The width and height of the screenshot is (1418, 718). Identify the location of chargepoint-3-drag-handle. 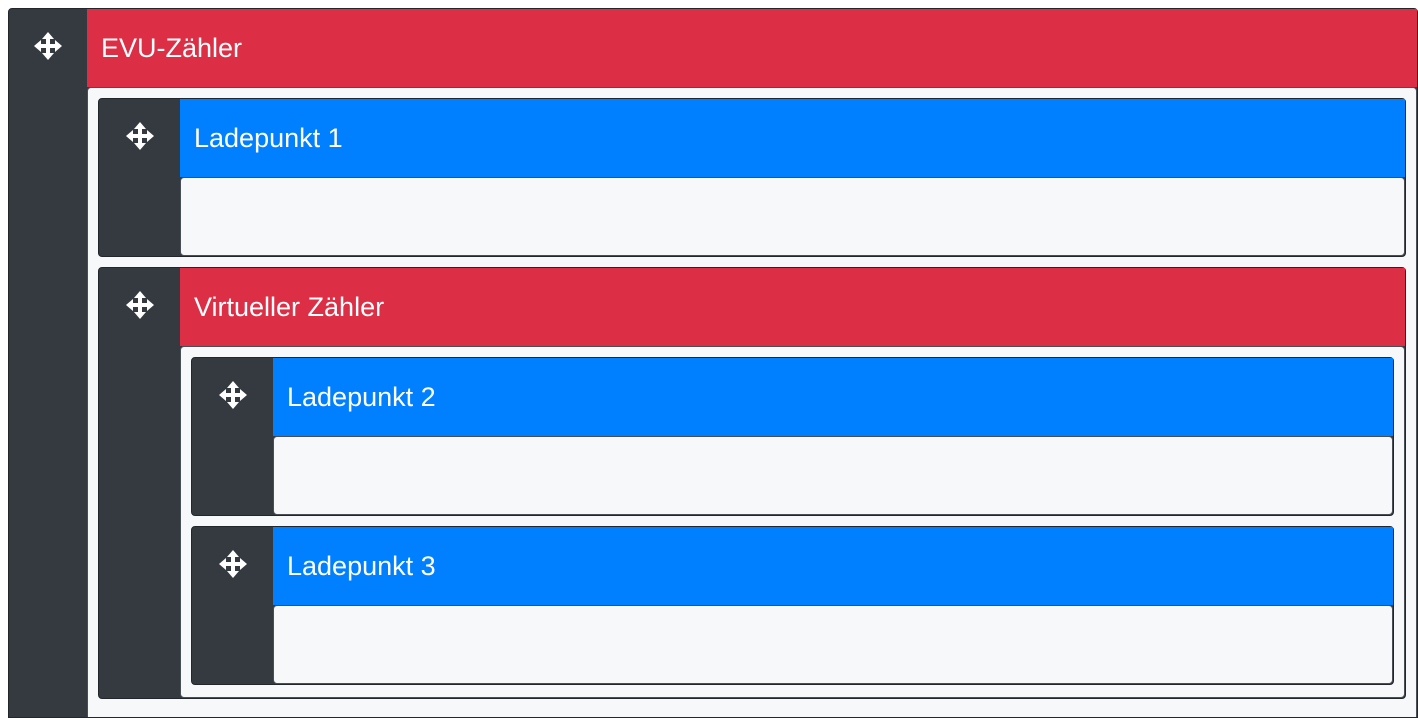
(232, 605).